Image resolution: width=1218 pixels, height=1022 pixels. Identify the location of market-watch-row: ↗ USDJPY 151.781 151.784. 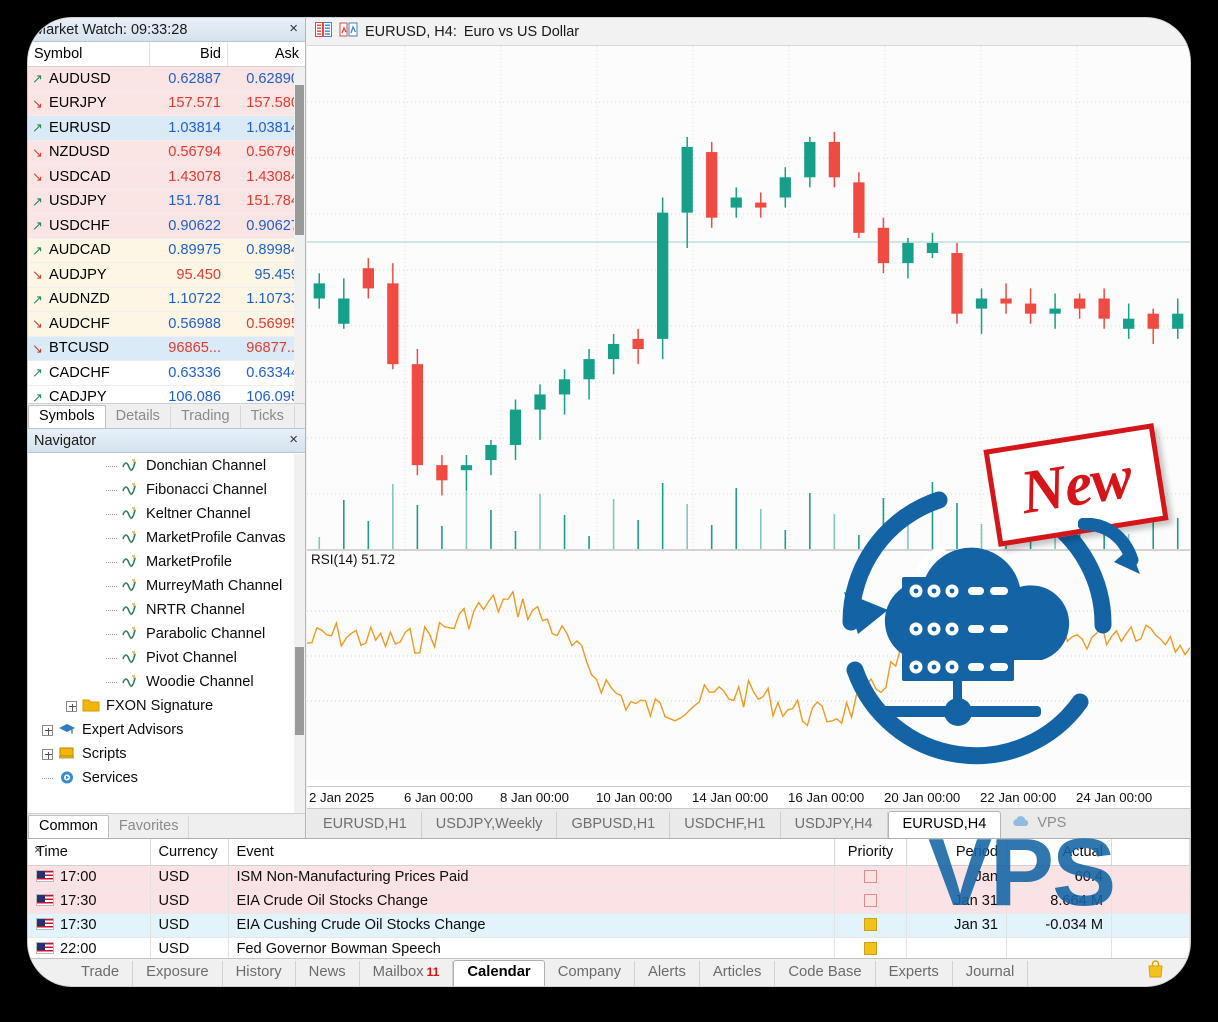
(166, 201).